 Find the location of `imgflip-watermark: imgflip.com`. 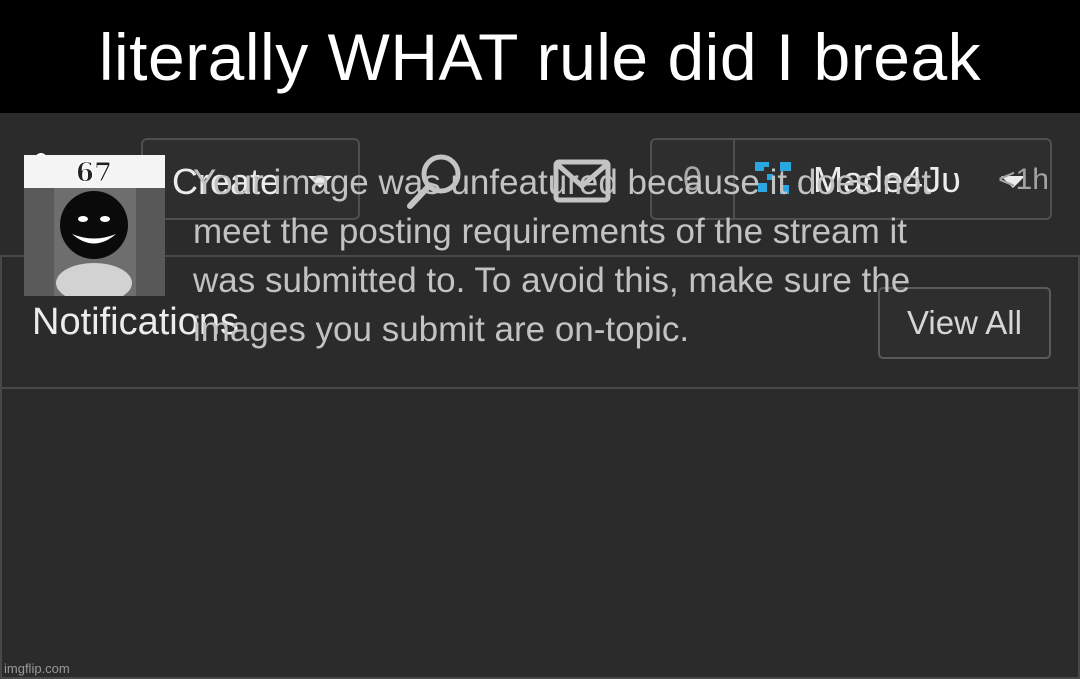

imgflip-watermark: imgflip.com is located at coordinates (37, 668).